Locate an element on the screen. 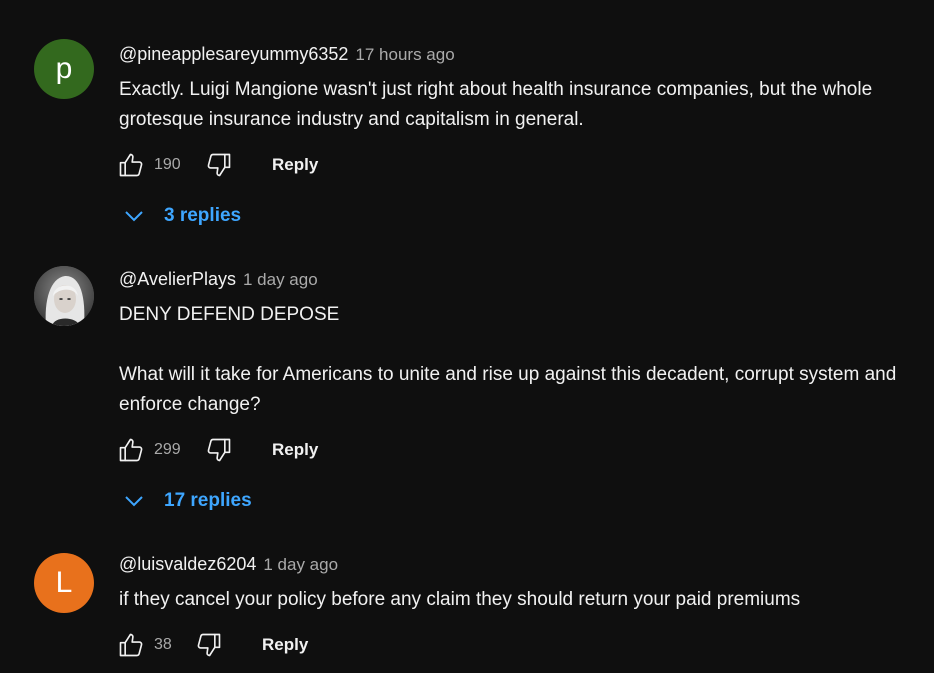  comment-timestamp: 17 hours ago is located at coordinates (404, 55).